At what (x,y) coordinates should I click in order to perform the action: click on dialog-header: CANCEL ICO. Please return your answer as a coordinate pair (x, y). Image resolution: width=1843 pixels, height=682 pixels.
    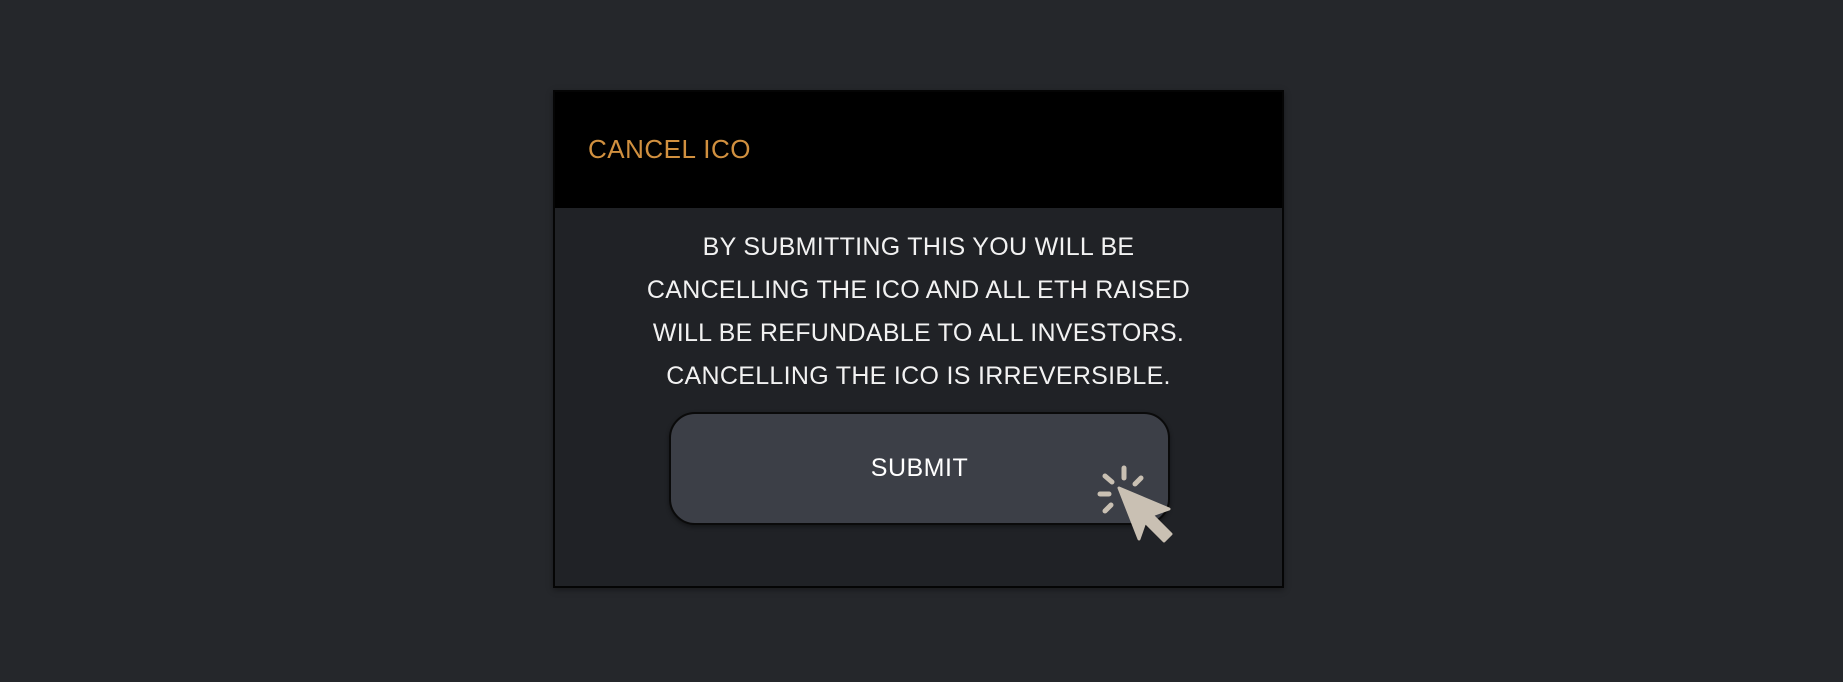
    Looking at the image, I should click on (918, 150).